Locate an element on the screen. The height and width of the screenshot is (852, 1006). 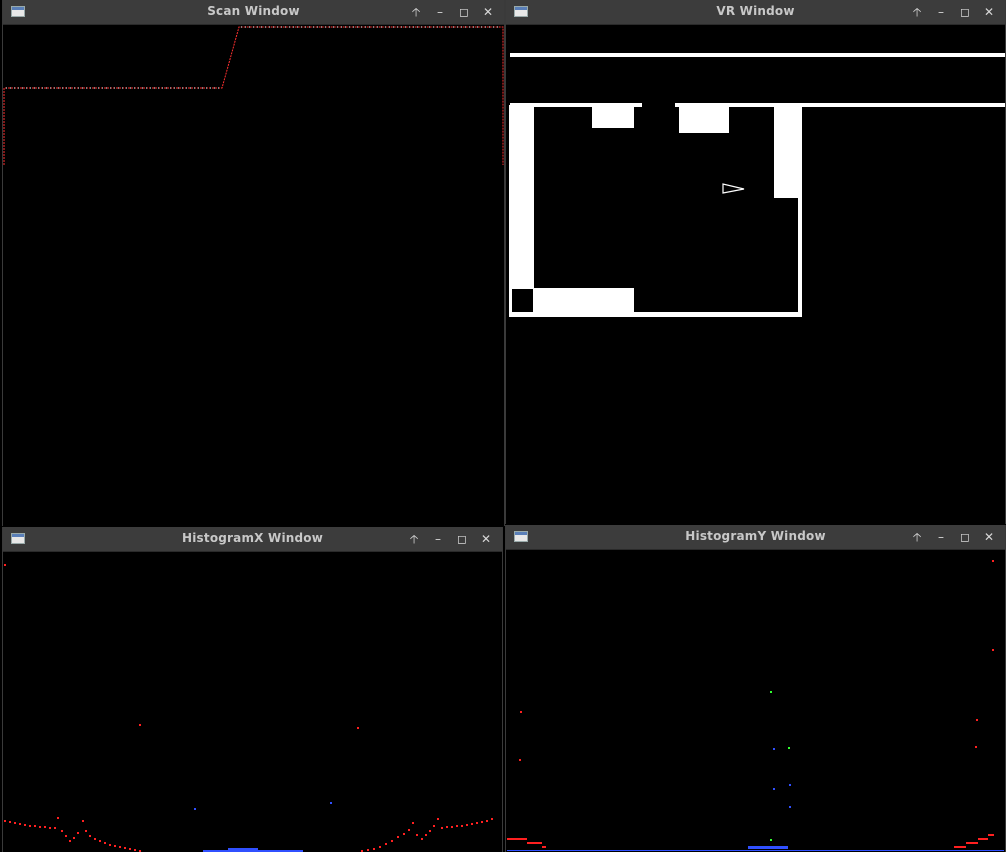
histogramy-window-titlebar: HistogramY Window 🡡 – ◻ ✕ is located at coordinates (755, 537).